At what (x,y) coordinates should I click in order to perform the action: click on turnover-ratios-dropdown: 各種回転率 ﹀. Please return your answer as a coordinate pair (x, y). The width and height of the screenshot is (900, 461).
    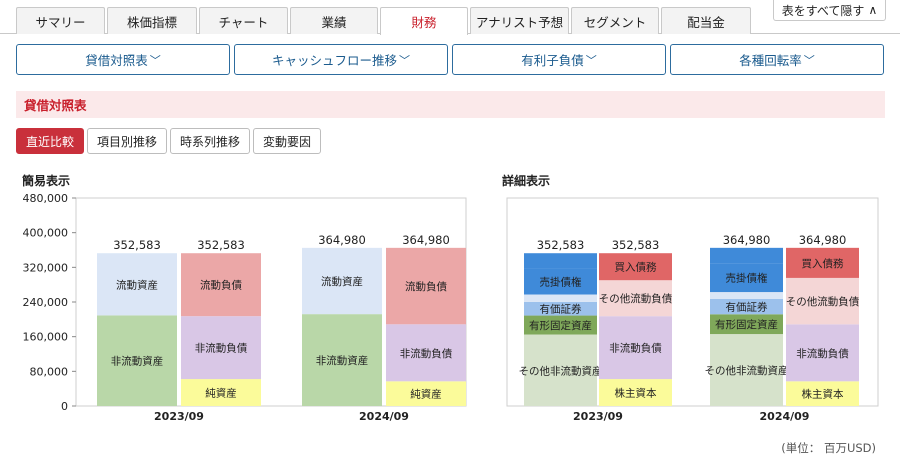
    Looking at the image, I should click on (777, 59).